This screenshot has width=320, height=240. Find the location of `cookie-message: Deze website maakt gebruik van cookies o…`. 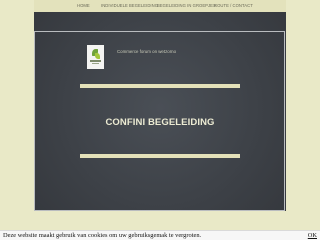

cookie-message: Deze website maakt gebruik van cookies o… is located at coordinates (102, 235).